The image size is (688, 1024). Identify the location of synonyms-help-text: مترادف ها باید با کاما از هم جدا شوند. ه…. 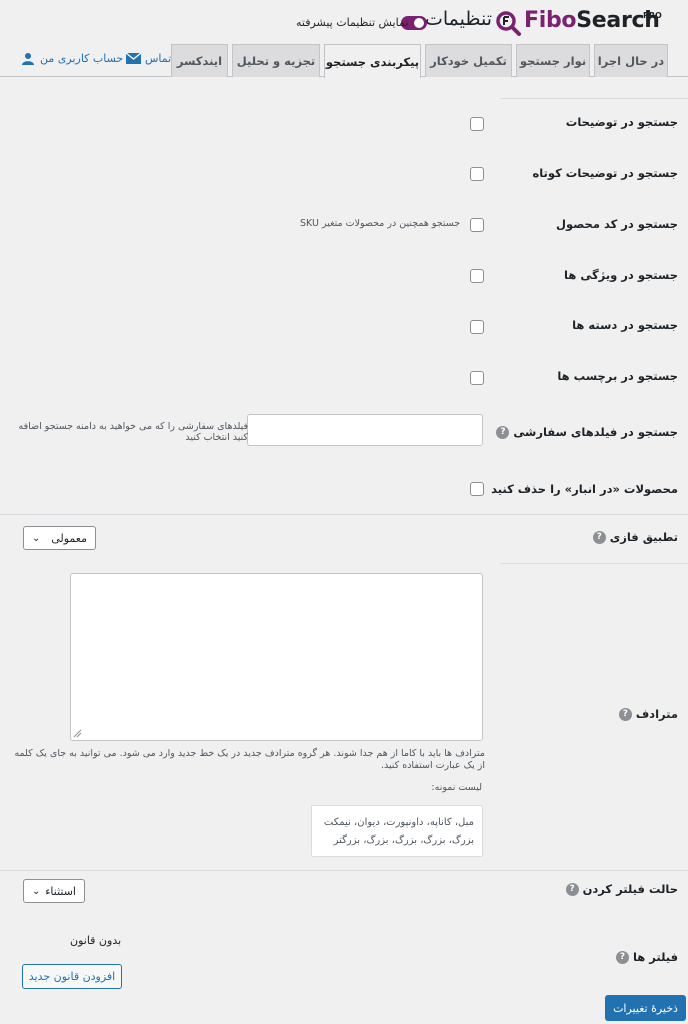
(249, 759).